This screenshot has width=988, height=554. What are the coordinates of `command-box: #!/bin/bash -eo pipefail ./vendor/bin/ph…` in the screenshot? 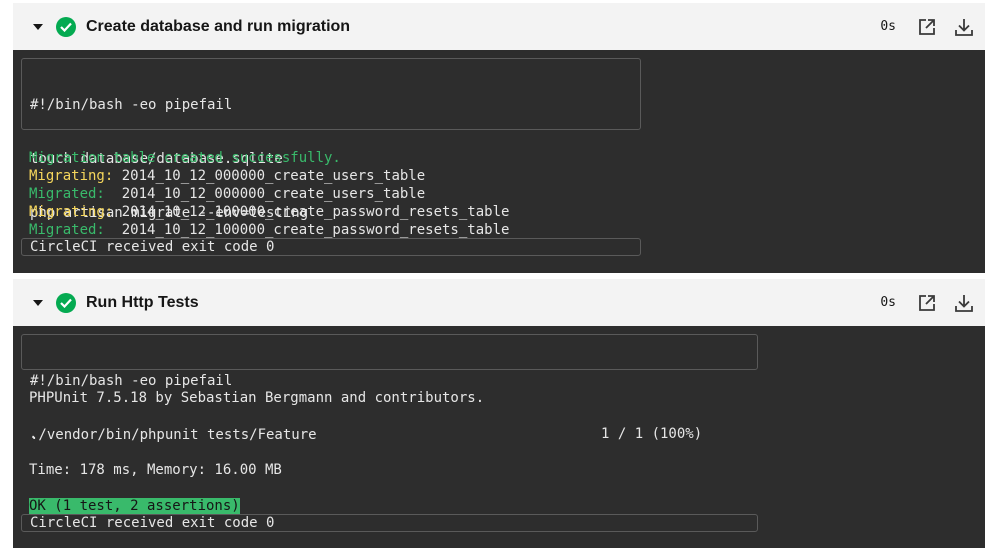 It's located at (389, 388).